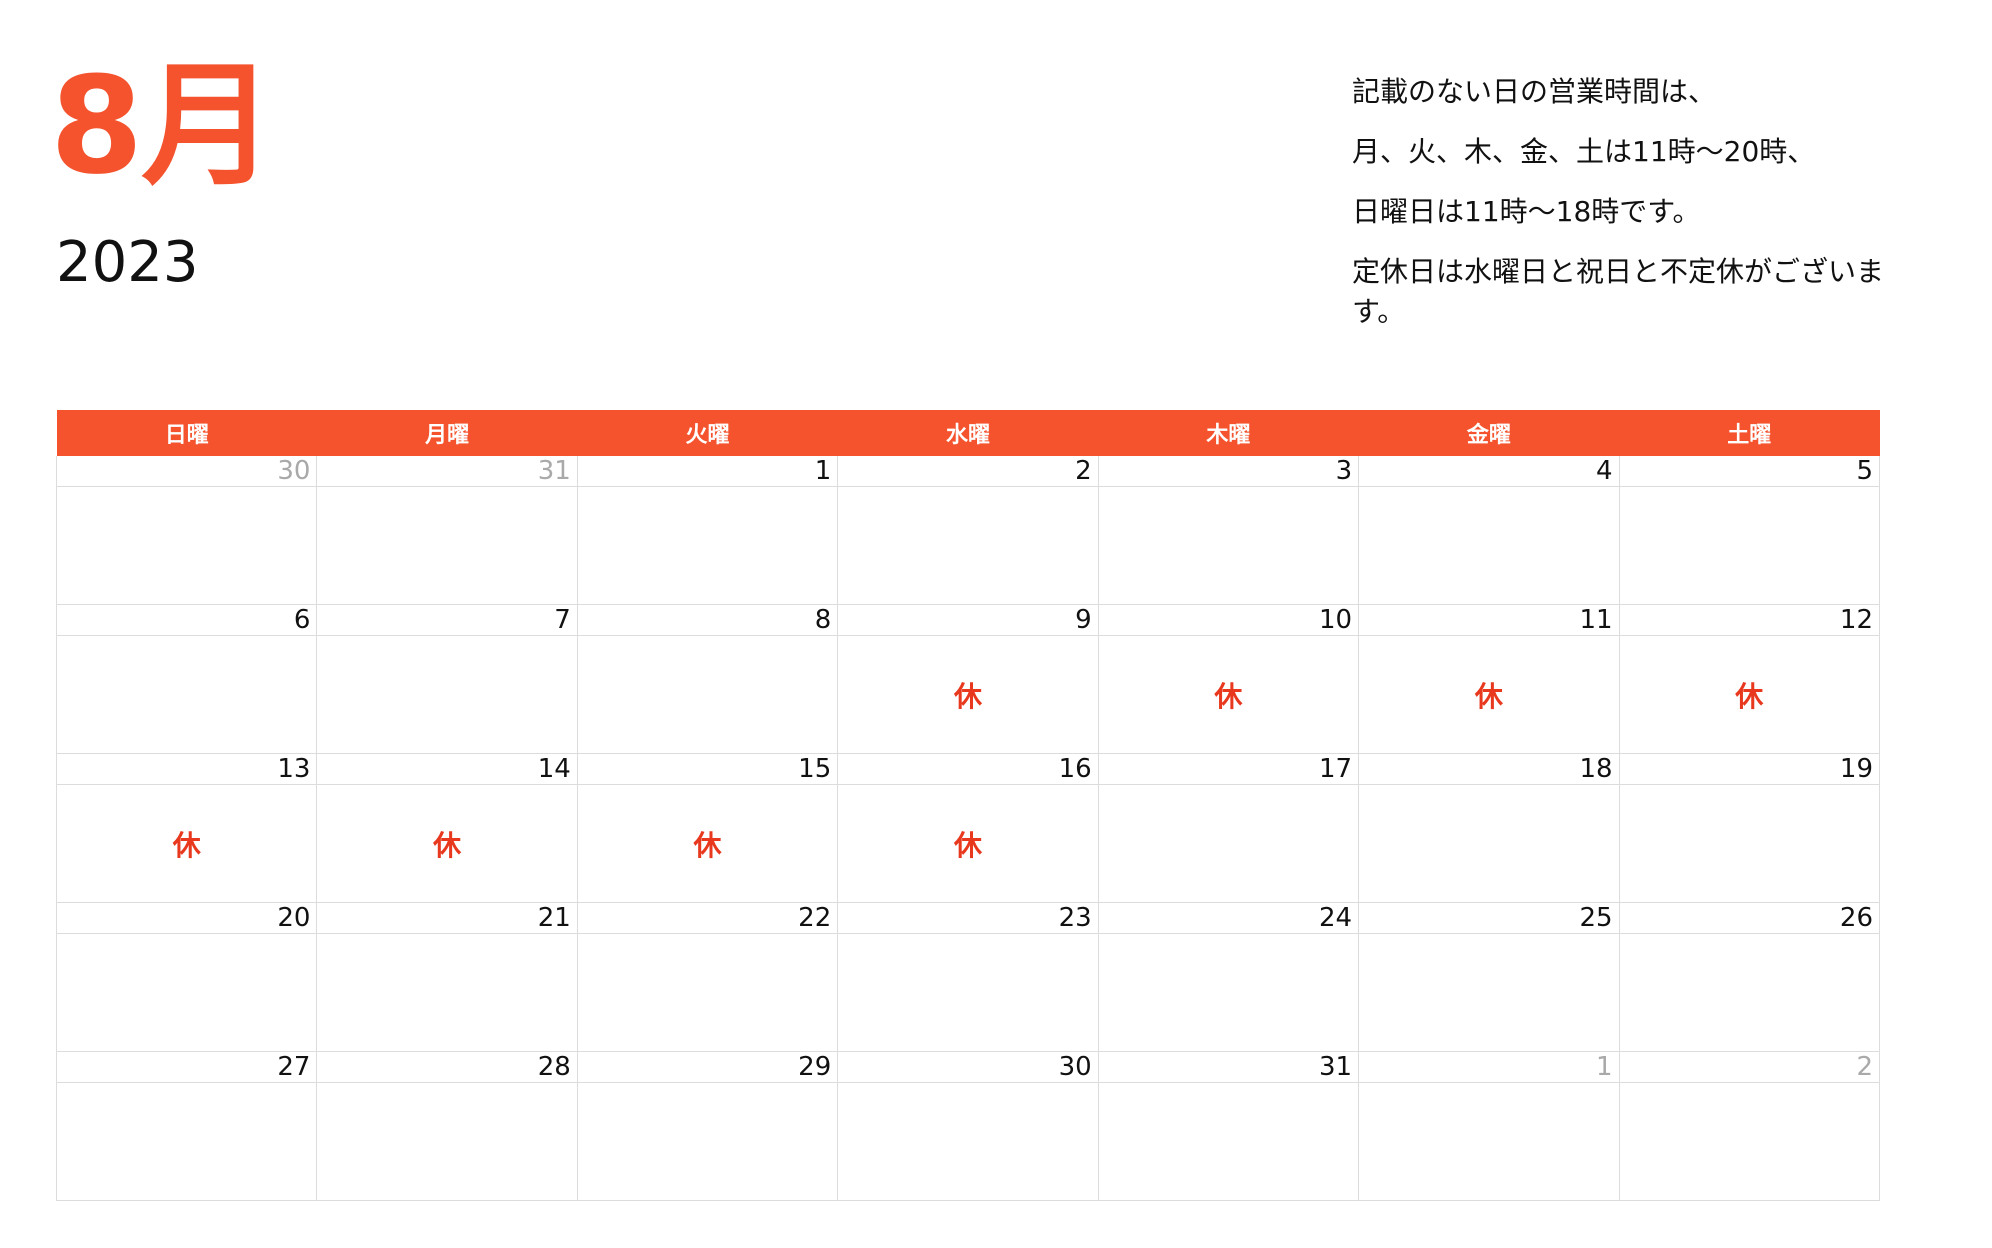 Image resolution: width=1992 pixels, height=1248 pixels. I want to click on day-number: 25, so click(1489, 918).